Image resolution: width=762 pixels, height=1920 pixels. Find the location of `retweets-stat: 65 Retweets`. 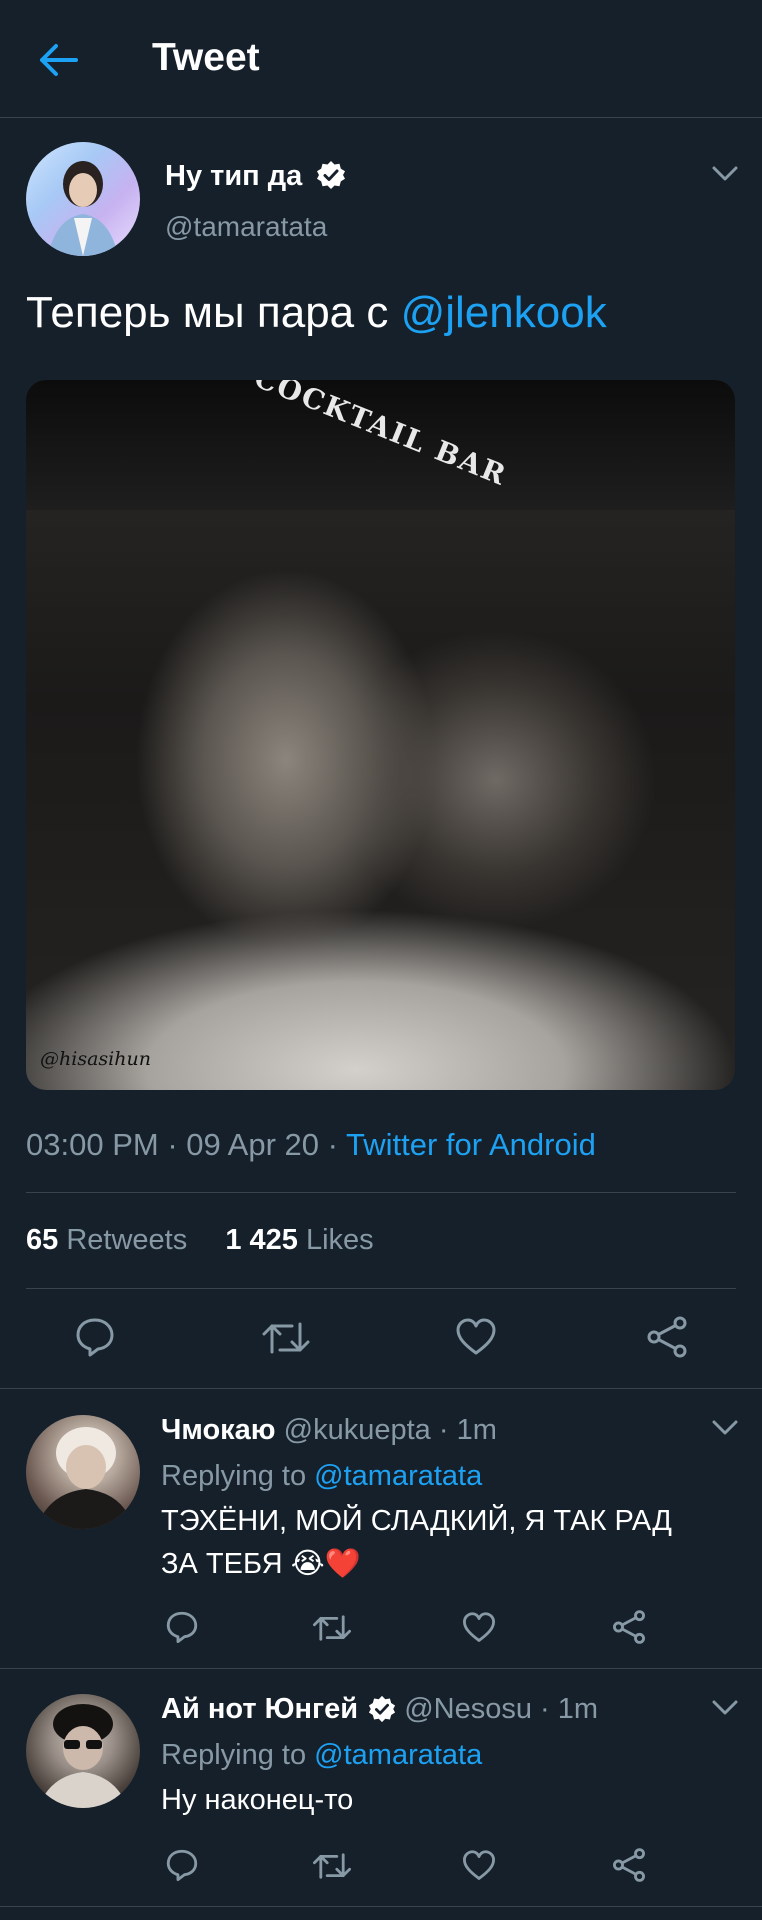

retweets-stat: 65 Retweets is located at coordinates (106, 1240).